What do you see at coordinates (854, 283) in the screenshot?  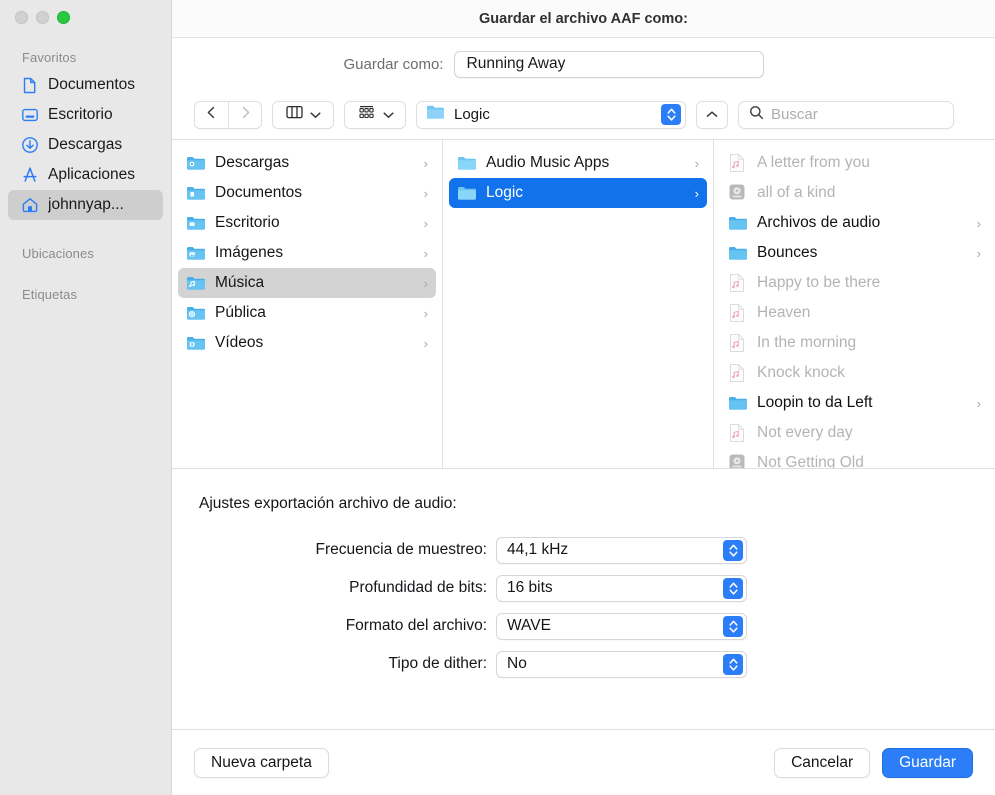 I see `list-item: Happy to be there` at bounding box center [854, 283].